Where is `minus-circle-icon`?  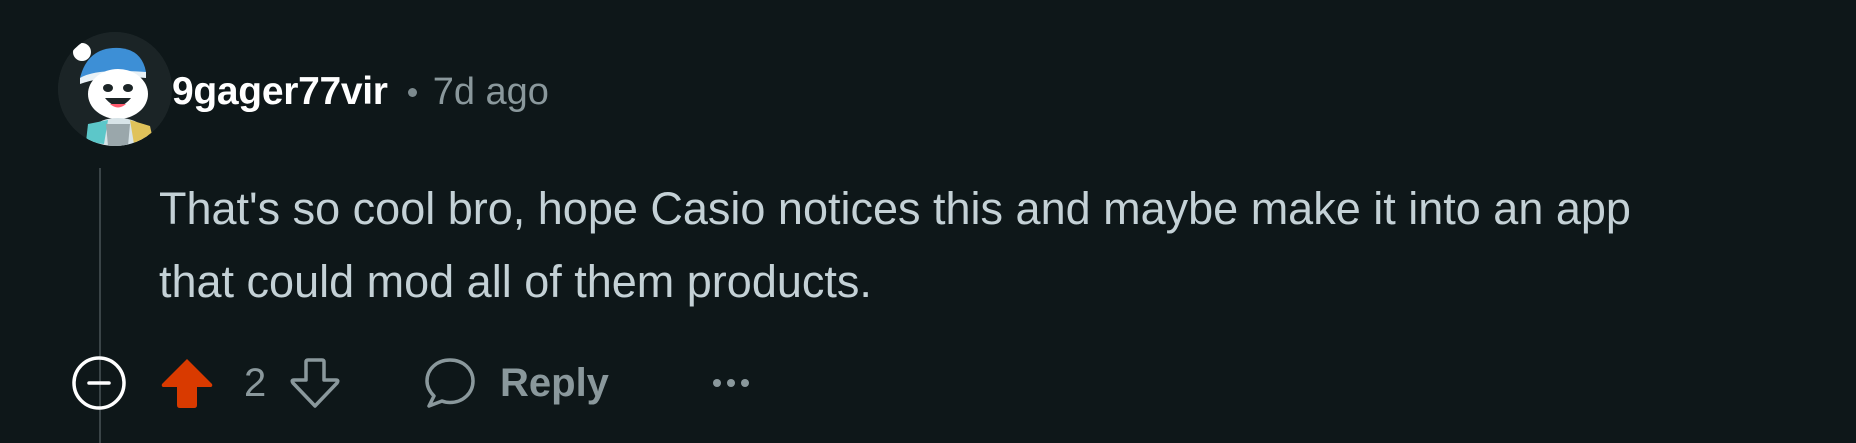
minus-circle-icon is located at coordinates (99, 383).